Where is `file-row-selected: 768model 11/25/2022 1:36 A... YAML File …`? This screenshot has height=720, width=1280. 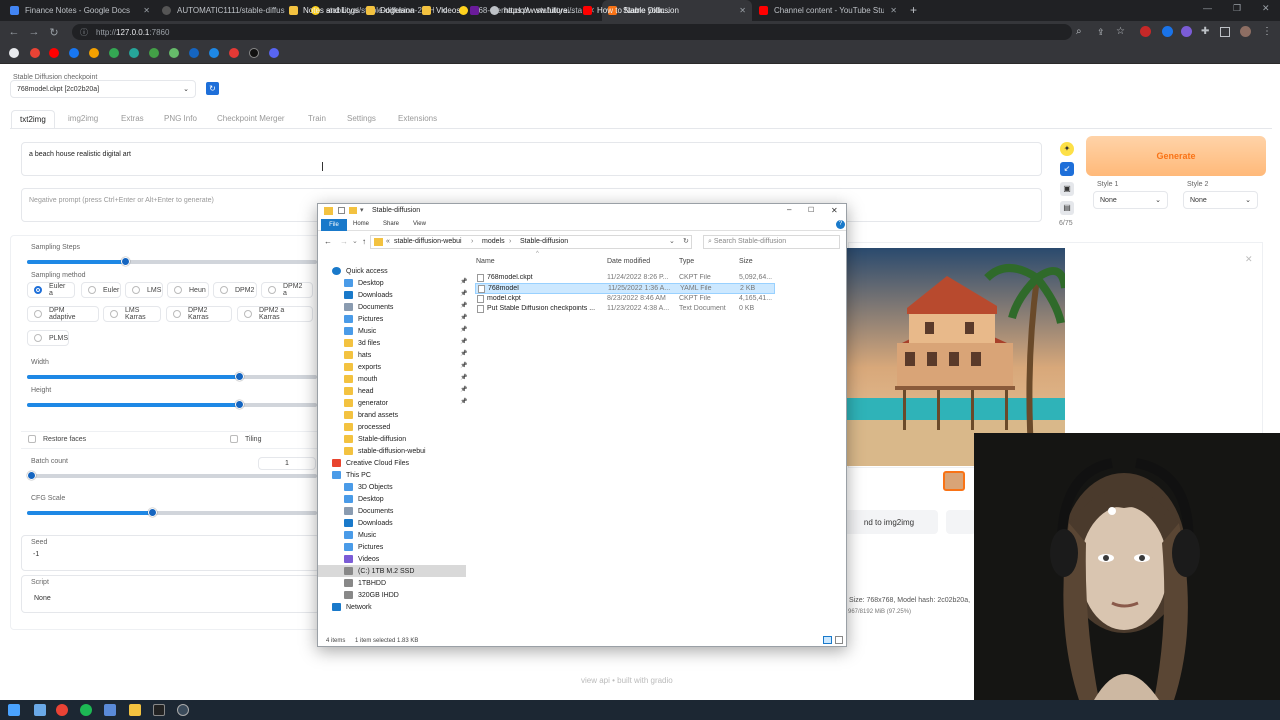 file-row-selected: 768model 11/25/2022 1:36 A... YAML File … is located at coordinates (625, 288).